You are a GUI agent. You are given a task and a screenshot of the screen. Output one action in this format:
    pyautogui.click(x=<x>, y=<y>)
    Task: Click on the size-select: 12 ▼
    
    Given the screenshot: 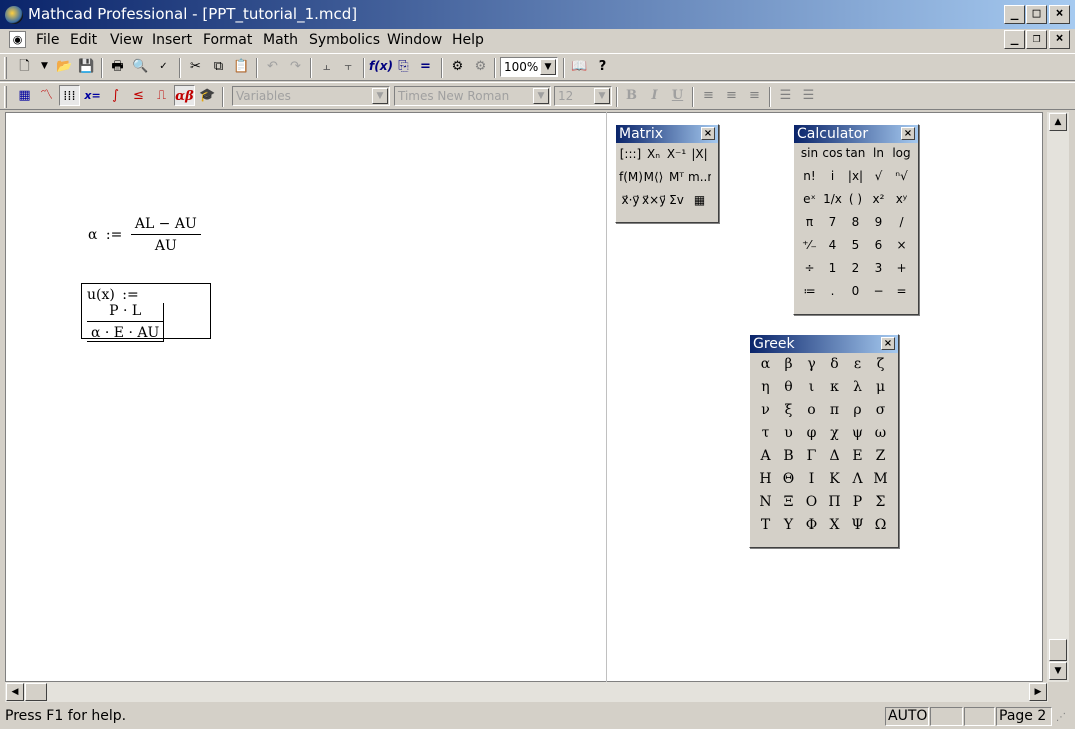 What is the action you would take?
    pyautogui.click(x=583, y=96)
    